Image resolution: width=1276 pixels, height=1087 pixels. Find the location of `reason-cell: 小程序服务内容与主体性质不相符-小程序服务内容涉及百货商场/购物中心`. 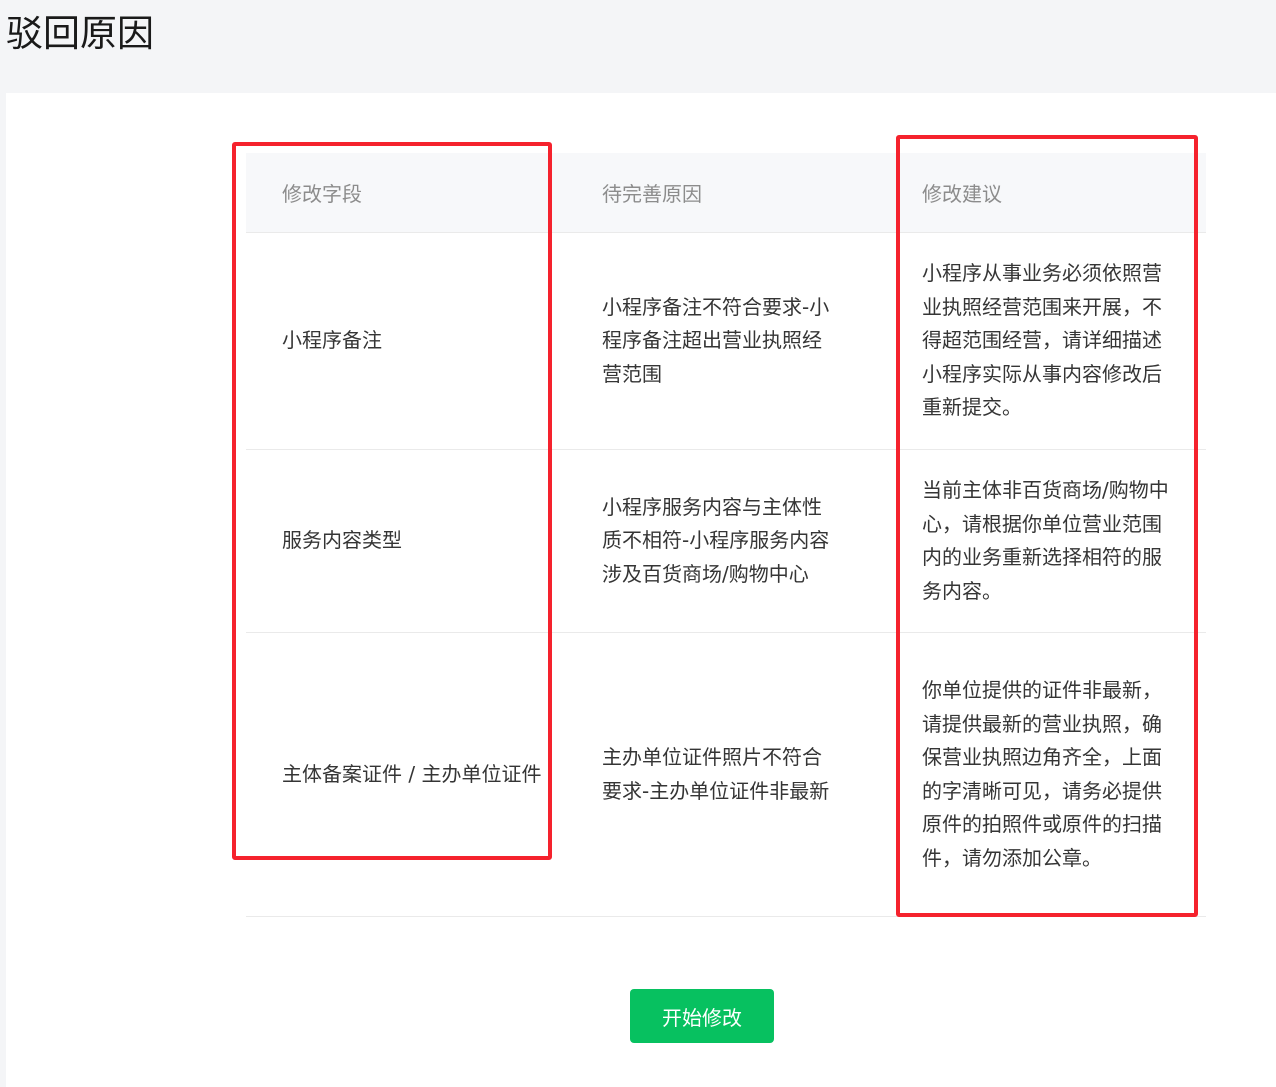

reason-cell: 小程序服务内容与主体性质不相符-小程序服务内容涉及百货商场/购物中心 is located at coordinates (716, 540).